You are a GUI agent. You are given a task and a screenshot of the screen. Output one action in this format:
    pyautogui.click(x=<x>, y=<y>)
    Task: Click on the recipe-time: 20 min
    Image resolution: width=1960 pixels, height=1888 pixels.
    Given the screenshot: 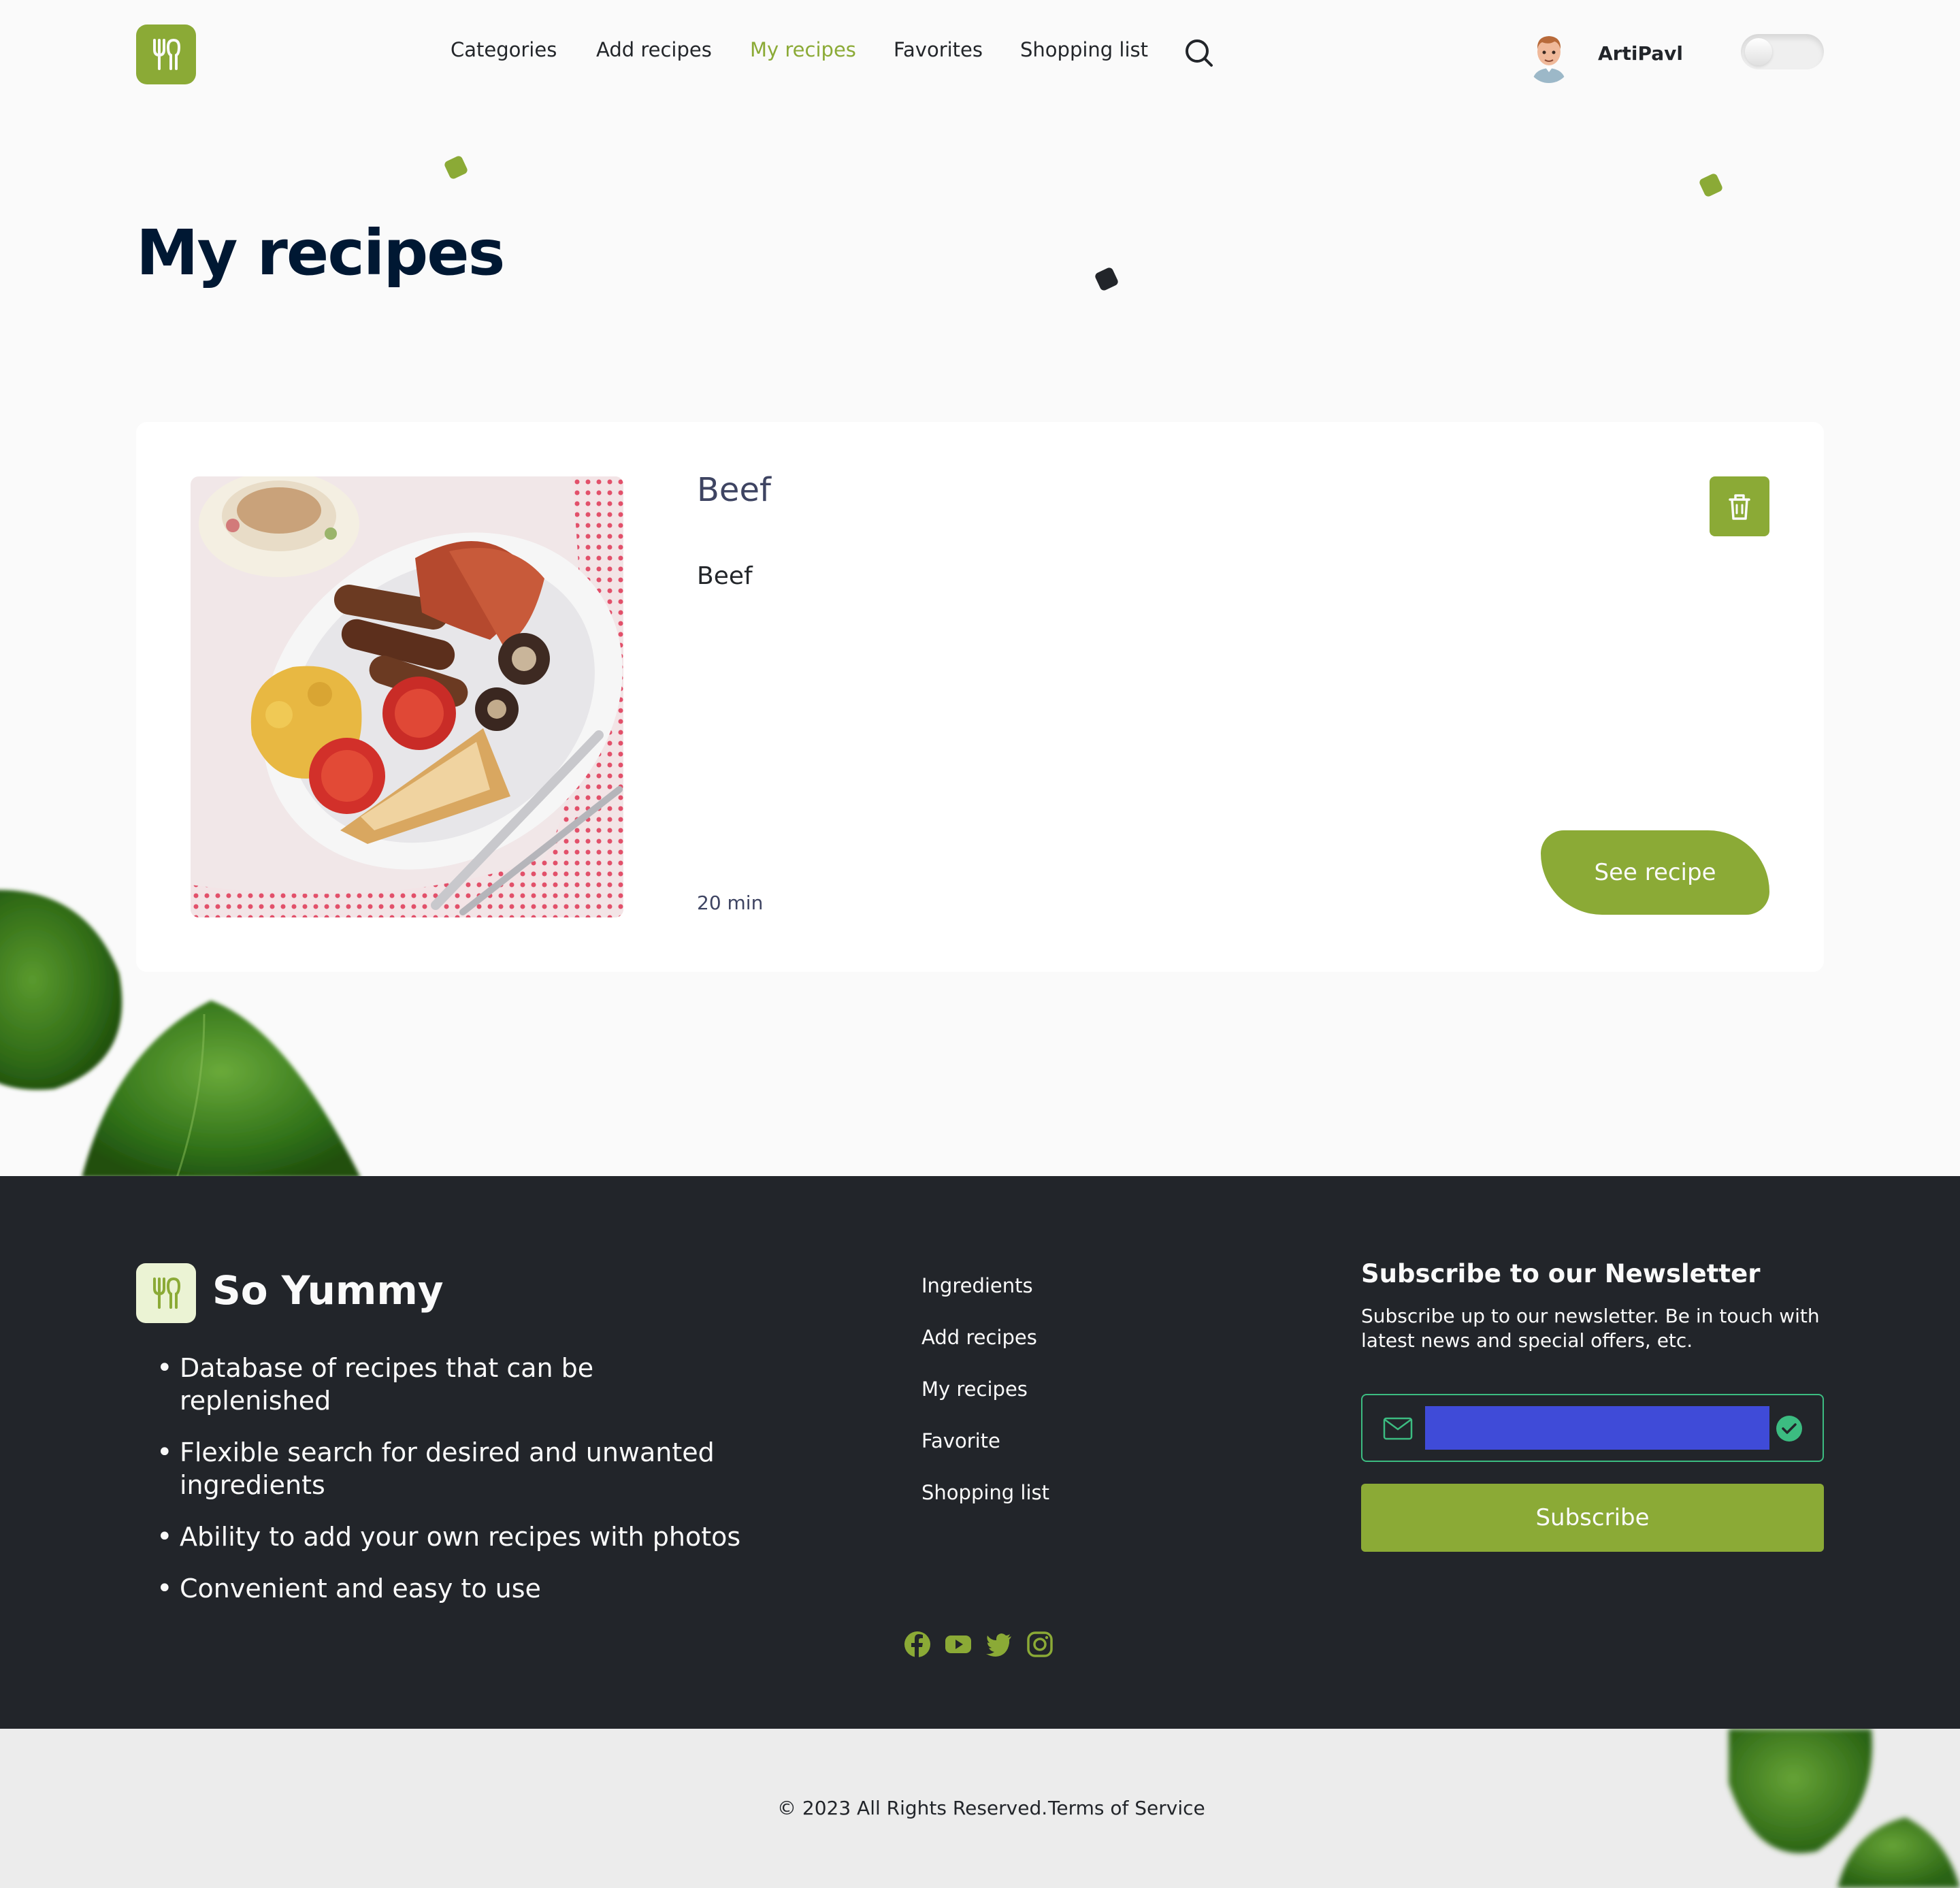 What is the action you would take?
    pyautogui.click(x=731, y=903)
    